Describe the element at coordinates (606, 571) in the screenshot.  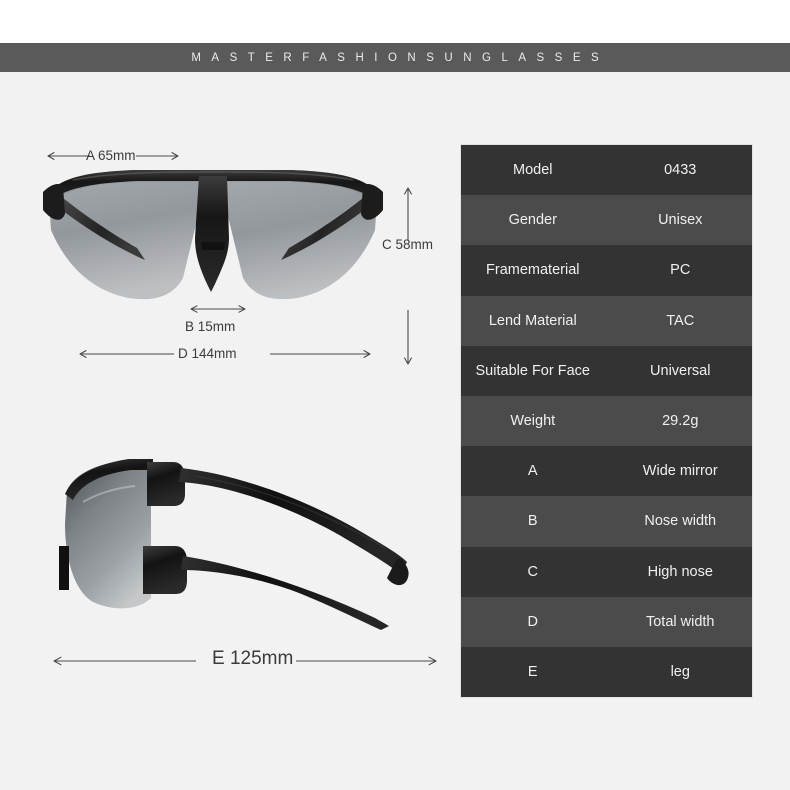
I see `table-row: C High nose` at that location.